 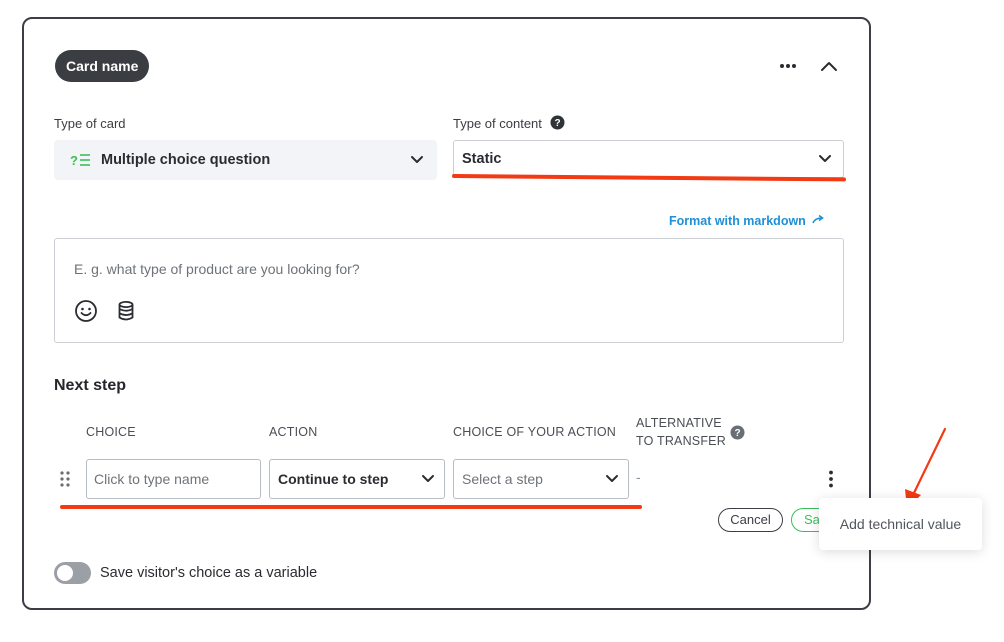 I want to click on database-icon, so click(x=126, y=311).